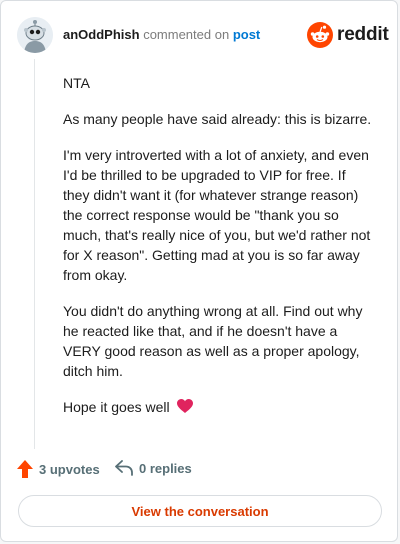 Image resolution: width=400 pixels, height=544 pixels. What do you see at coordinates (124, 468) in the screenshot?
I see `reply-arrow-icon` at bounding box center [124, 468].